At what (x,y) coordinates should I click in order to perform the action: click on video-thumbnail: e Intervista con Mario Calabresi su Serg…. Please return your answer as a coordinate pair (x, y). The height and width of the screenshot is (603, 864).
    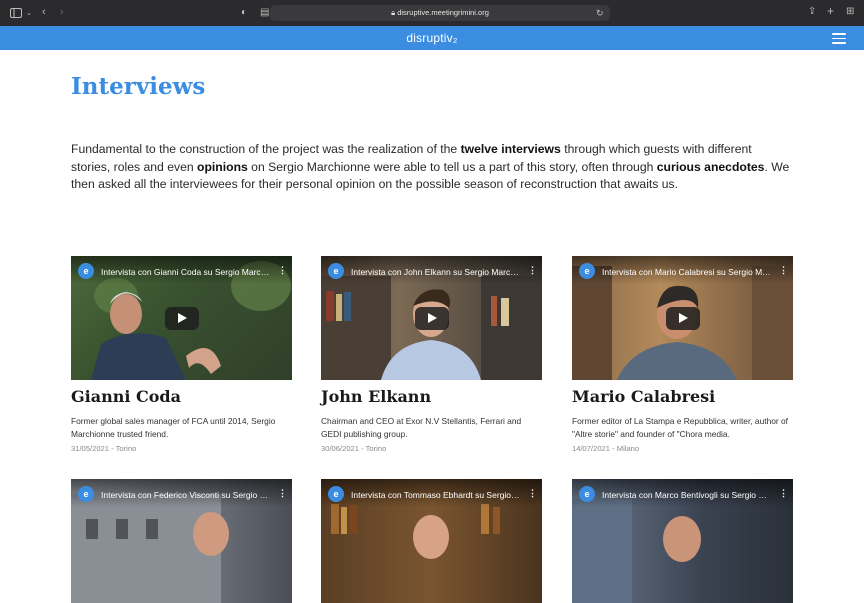
    Looking at the image, I should click on (682, 318).